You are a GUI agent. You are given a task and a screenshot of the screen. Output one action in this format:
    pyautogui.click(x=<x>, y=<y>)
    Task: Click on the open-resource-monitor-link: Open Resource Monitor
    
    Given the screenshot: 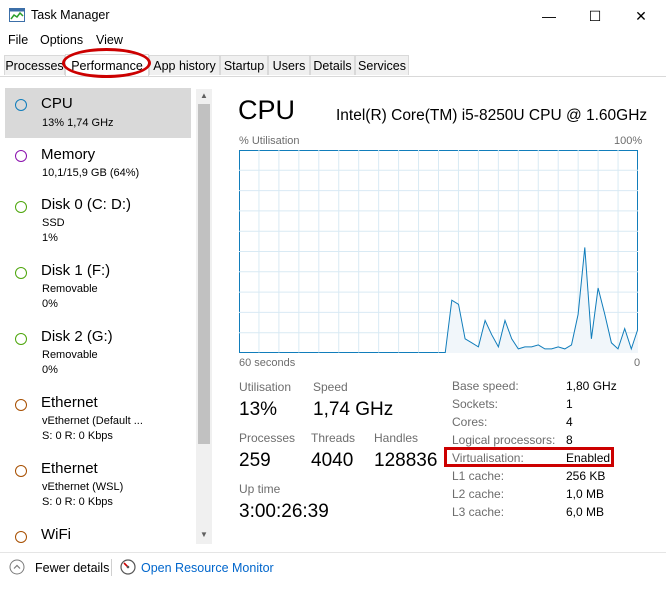 What is the action you would take?
    pyautogui.click(x=207, y=568)
    